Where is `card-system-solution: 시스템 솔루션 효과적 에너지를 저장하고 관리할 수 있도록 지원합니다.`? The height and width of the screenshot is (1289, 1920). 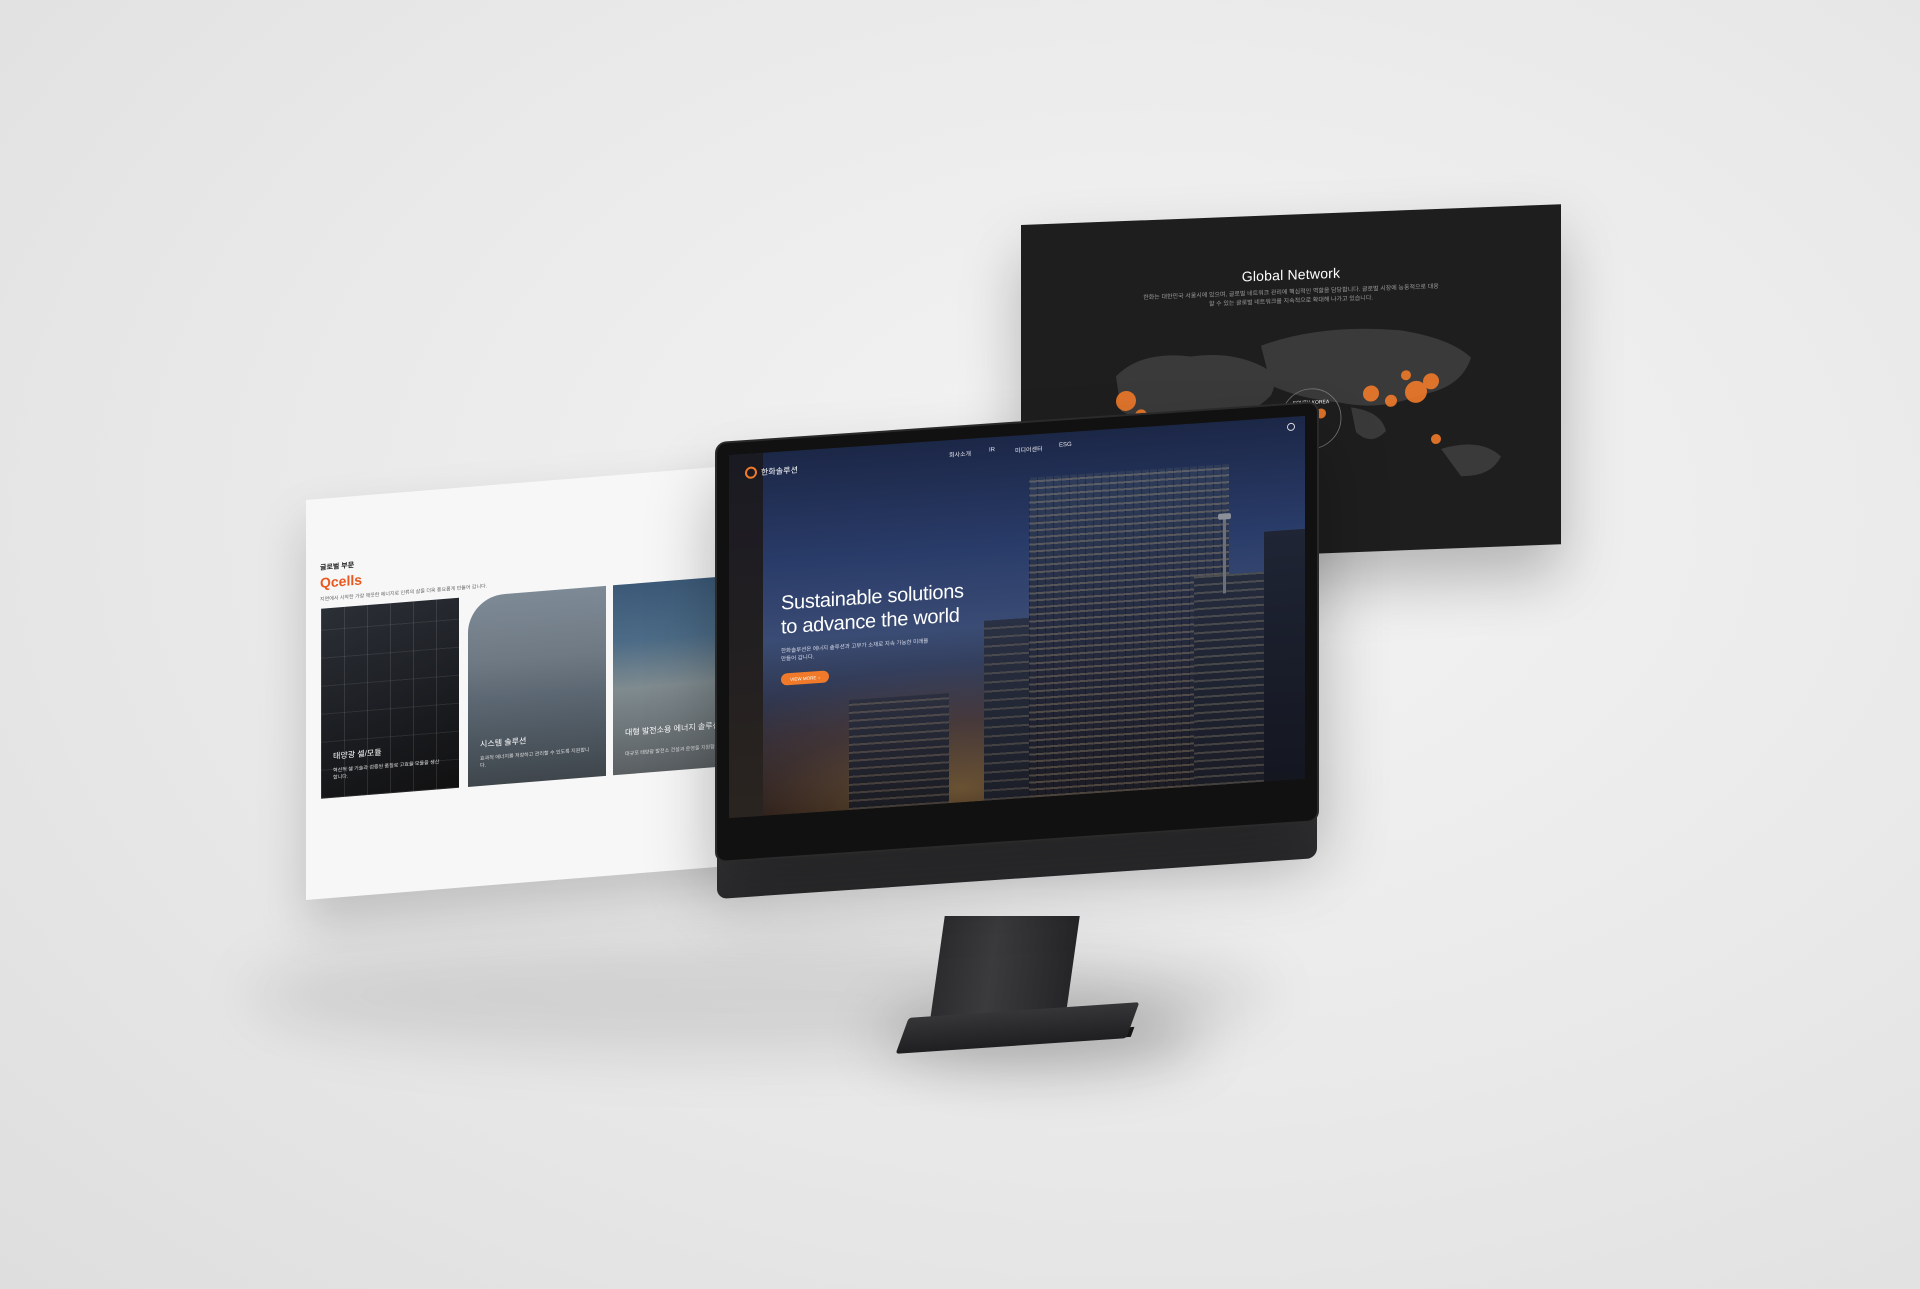 card-system-solution: 시스템 솔루션 효과적 에너지를 저장하고 관리할 수 있도록 지원합니다. is located at coordinates (537, 686).